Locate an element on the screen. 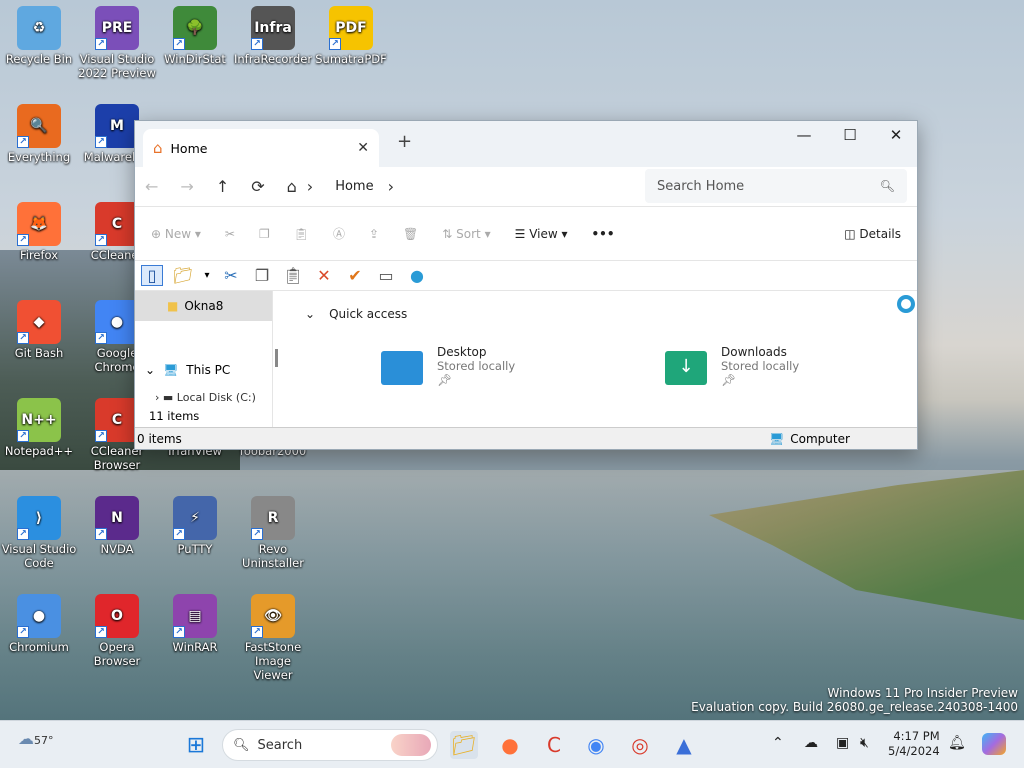 The height and width of the screenshot is (768, 1024). desktop-icon-notepad-: N++ ↗ Notepad++ is located at coordinates (39, 428).